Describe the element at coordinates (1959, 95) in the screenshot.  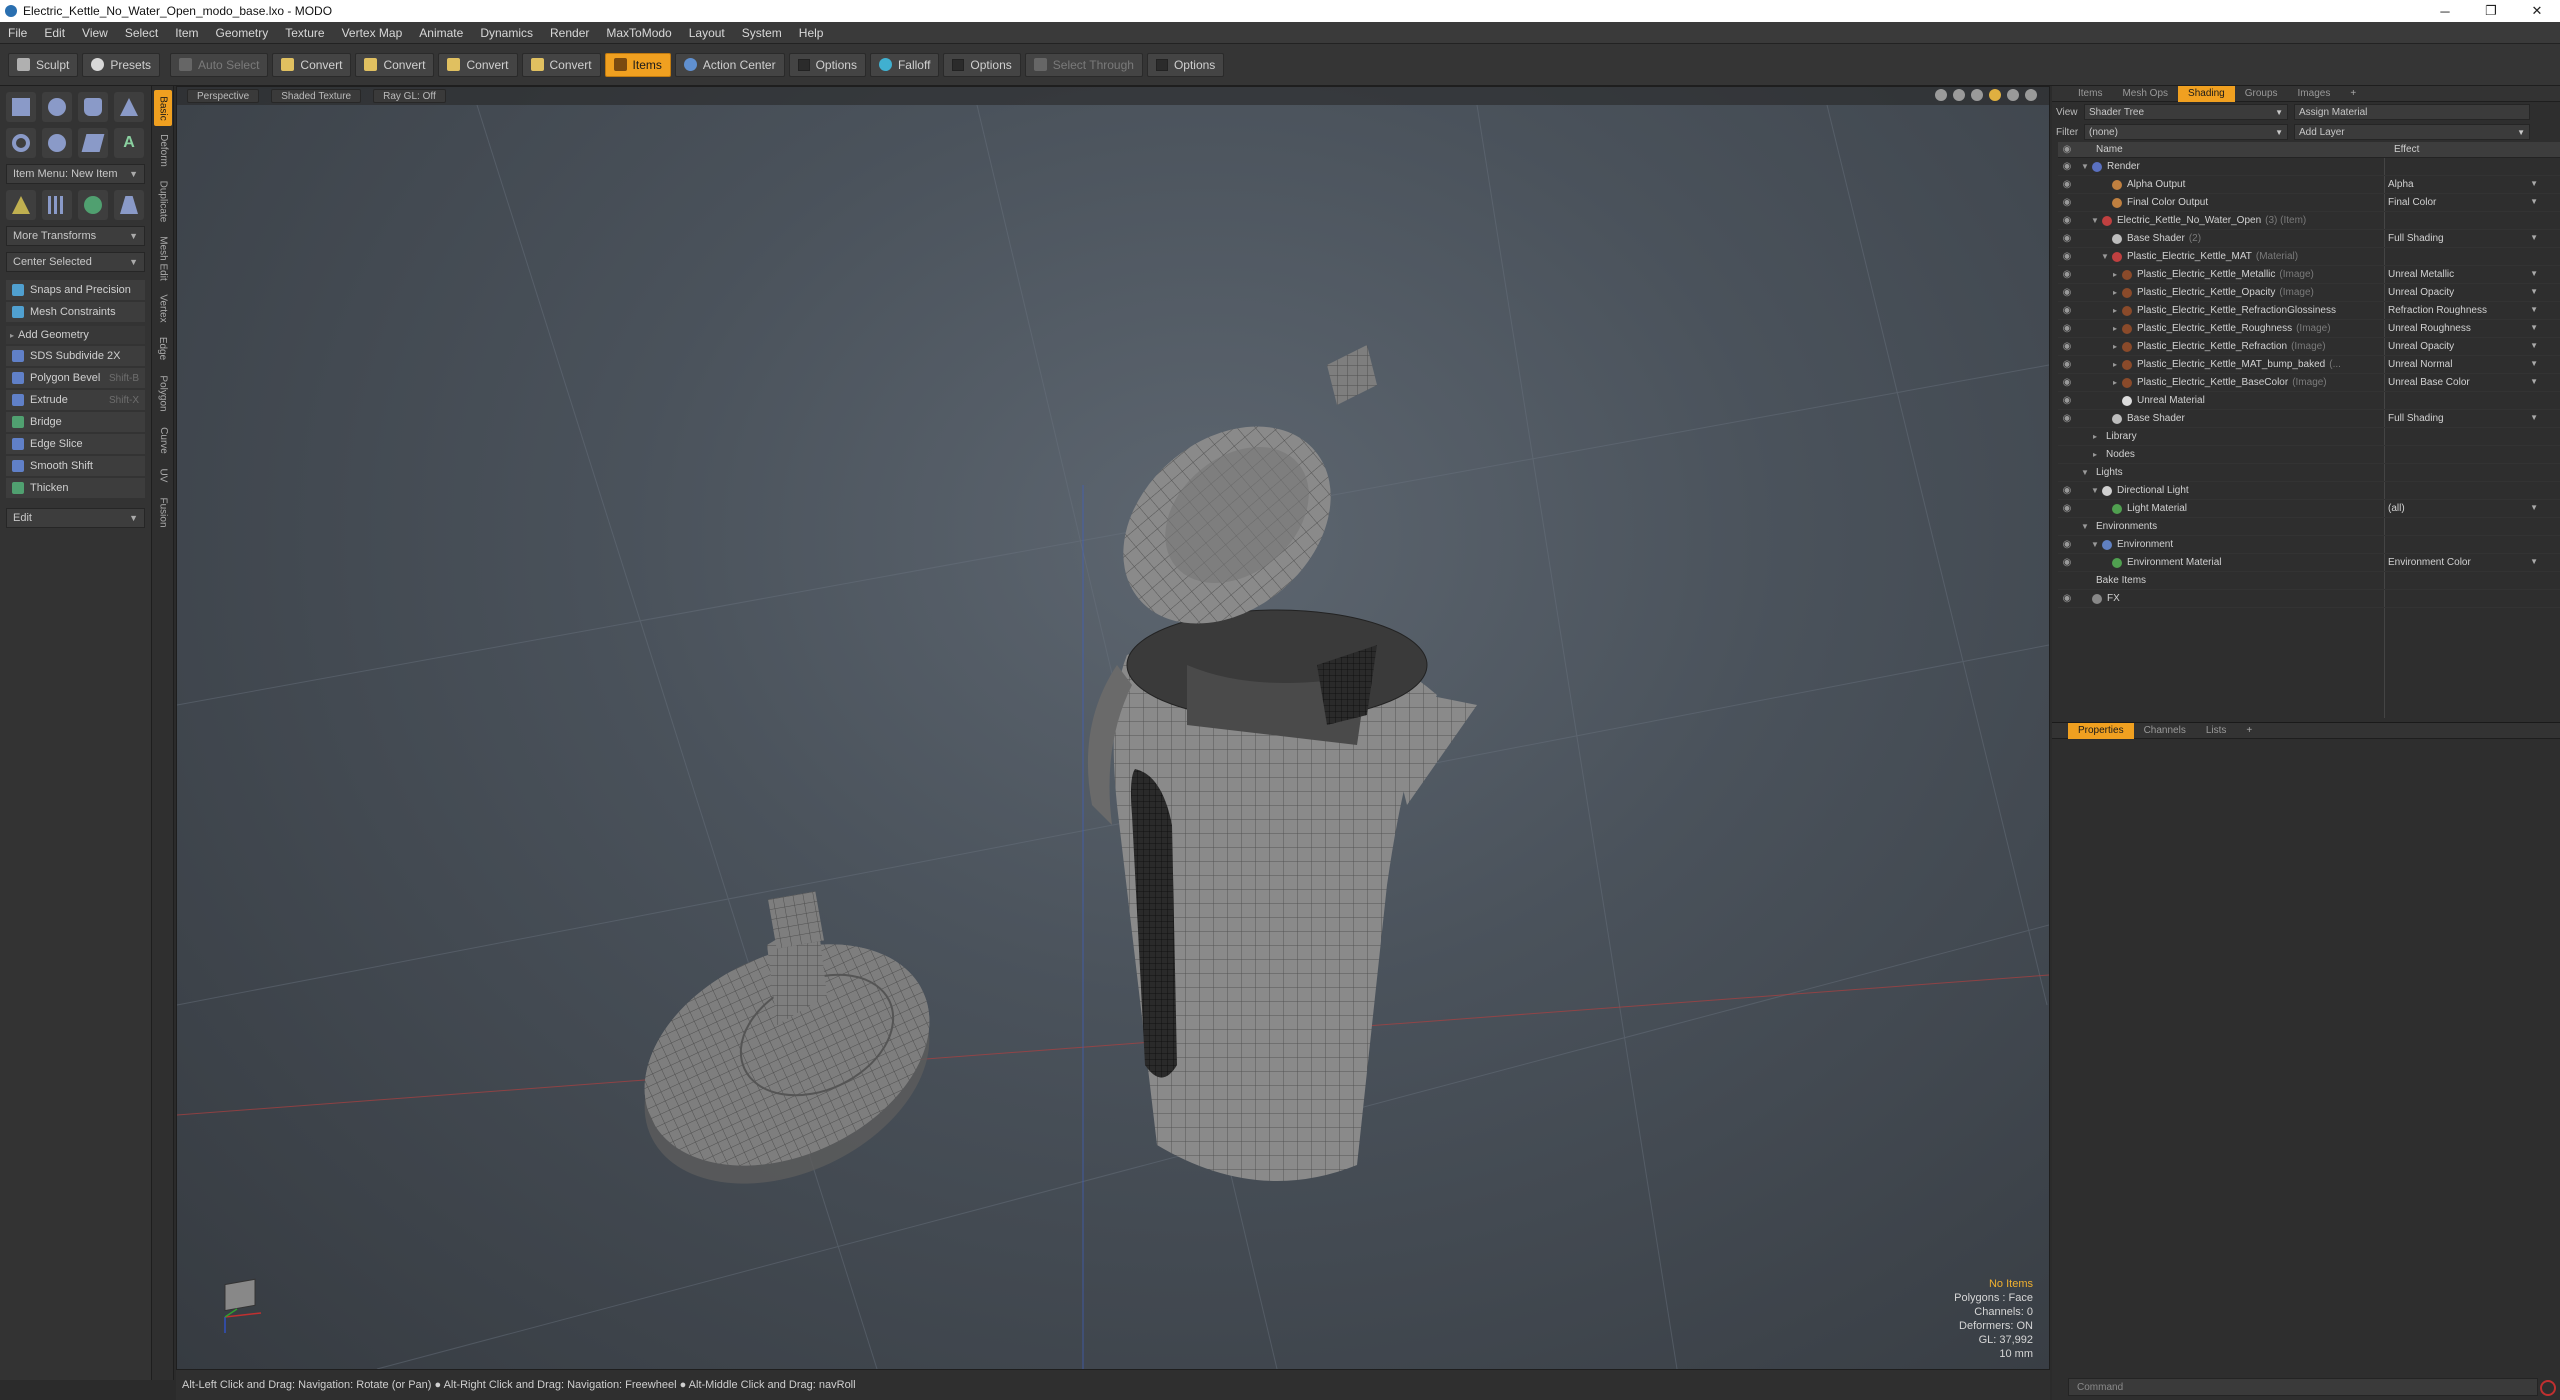
I see `rotate-icon` at that location.